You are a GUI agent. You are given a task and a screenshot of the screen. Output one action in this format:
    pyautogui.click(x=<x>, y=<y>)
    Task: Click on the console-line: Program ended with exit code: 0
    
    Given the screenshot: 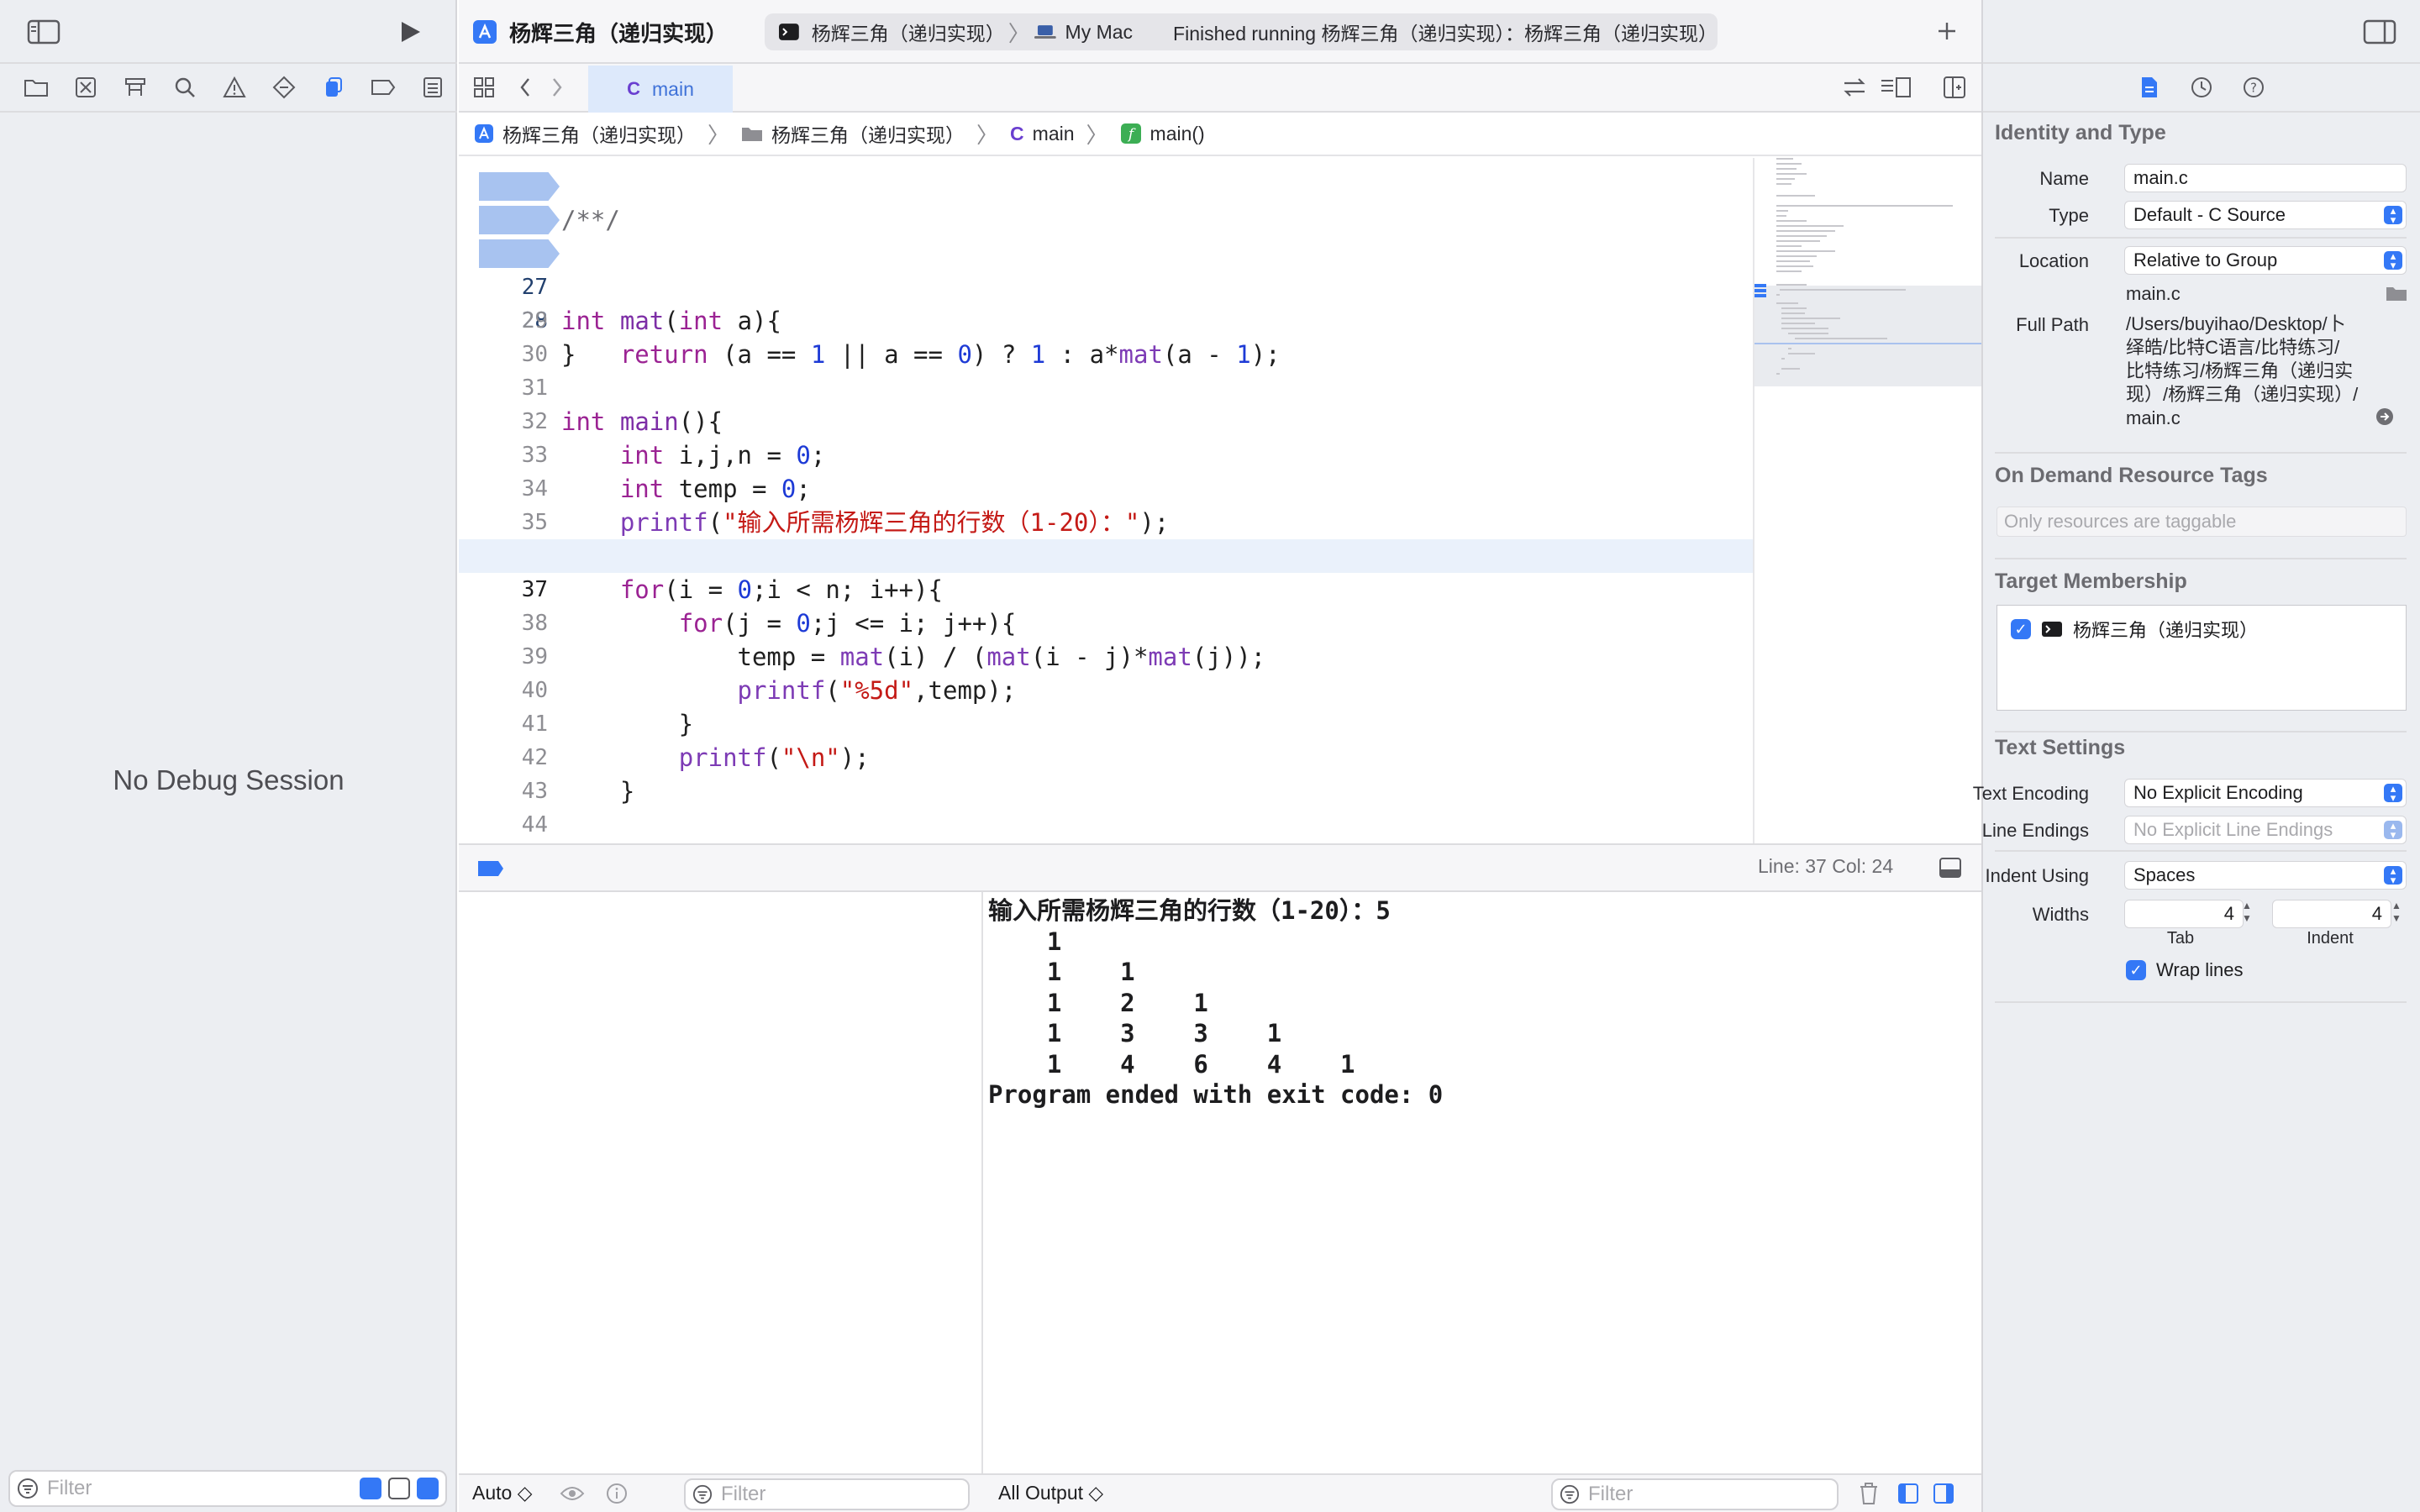 What is the action you would take?
    pyautogui.click(x=1216, y=1094)
    